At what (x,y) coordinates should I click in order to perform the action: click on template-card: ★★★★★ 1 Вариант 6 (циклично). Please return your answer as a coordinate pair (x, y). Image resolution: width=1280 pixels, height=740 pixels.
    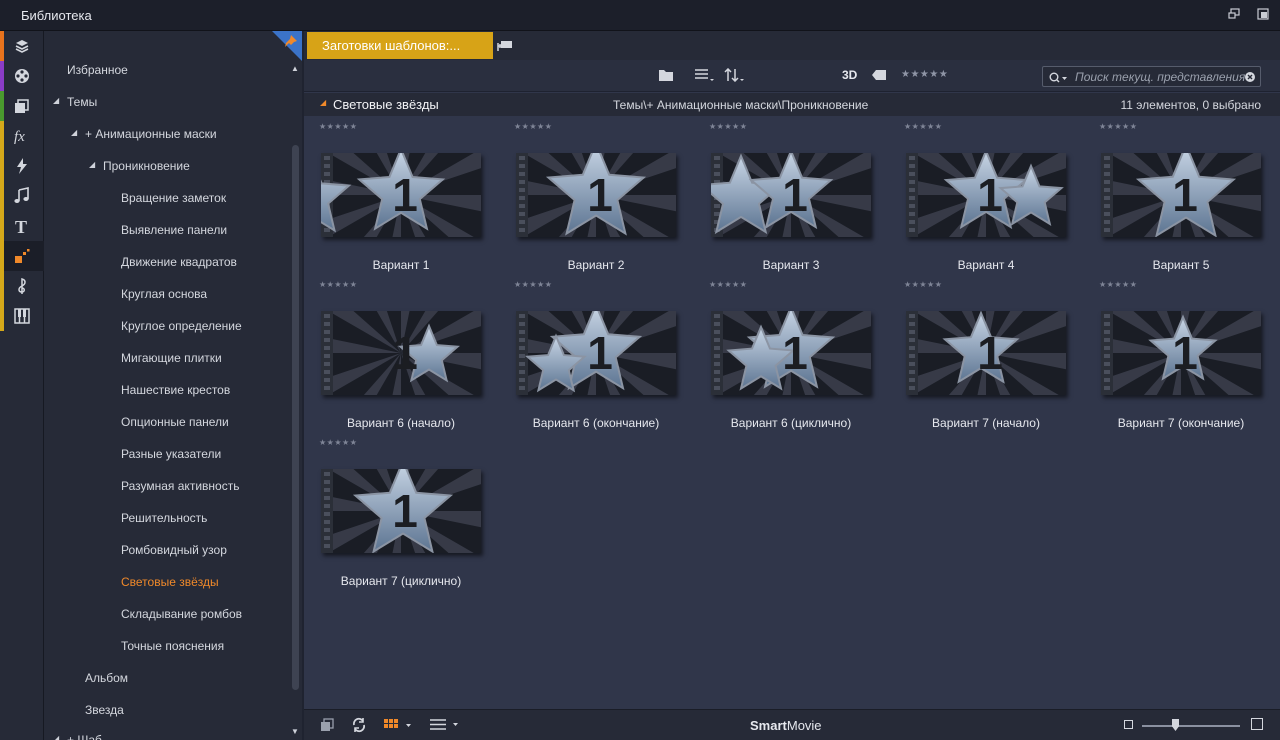
    Looking at the image, I should click on (791, 353).